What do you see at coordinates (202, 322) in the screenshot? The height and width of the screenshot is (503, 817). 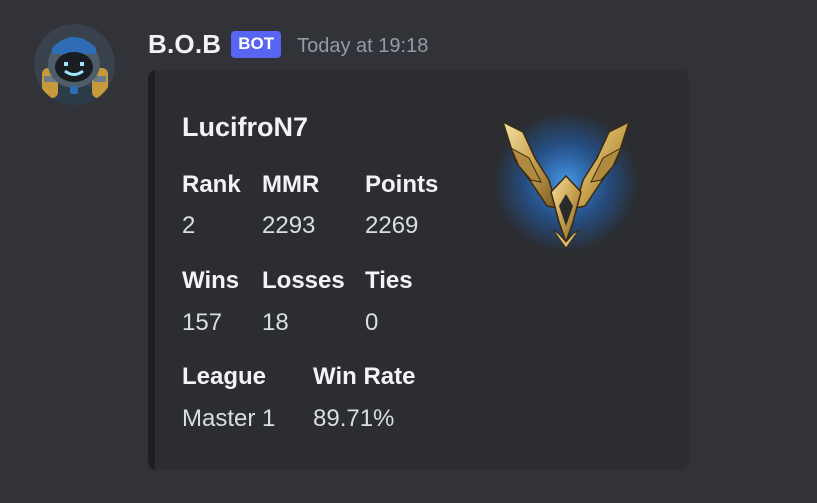 I see `field-value-wins: 157` at bounding box center [202, 322].